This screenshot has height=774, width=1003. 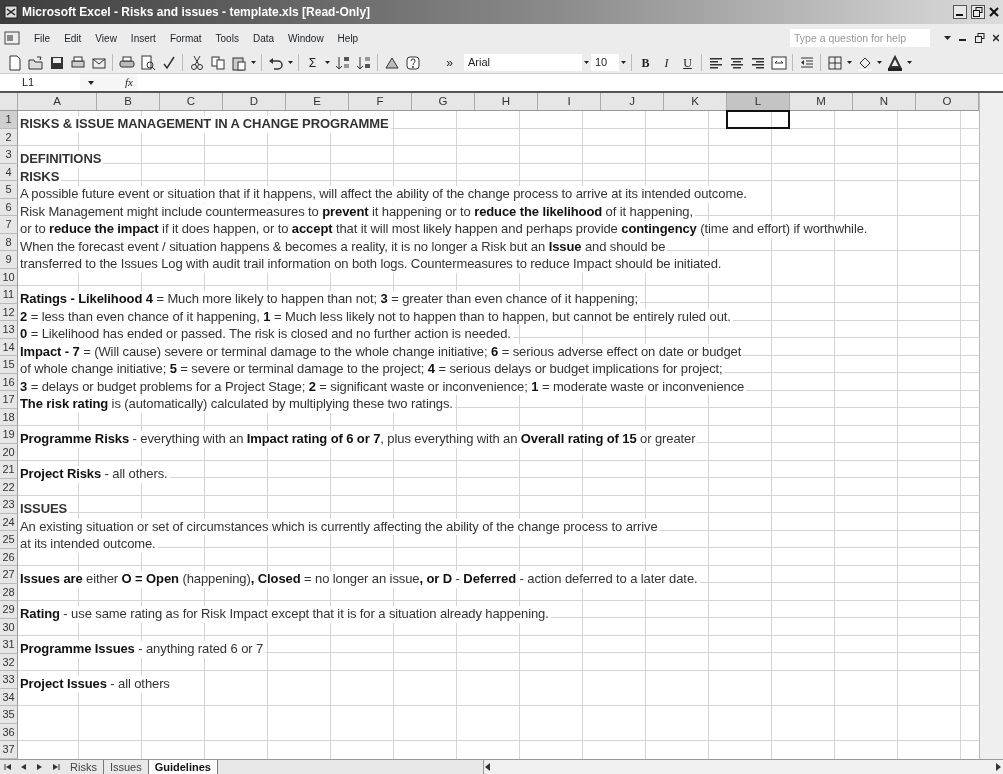 I want to click on insert-function-button: fx, so click(x=129, y=82).